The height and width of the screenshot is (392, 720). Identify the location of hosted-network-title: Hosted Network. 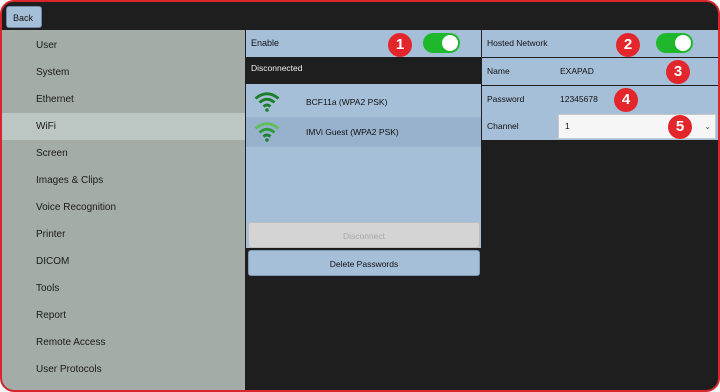
(517, 43).